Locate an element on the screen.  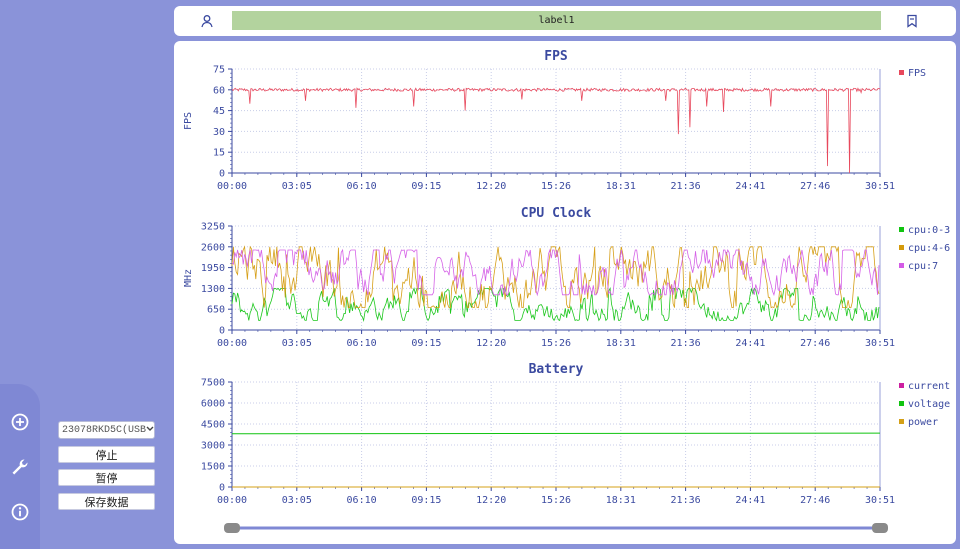
slider-handle-right is located at coordinates (880, 528).